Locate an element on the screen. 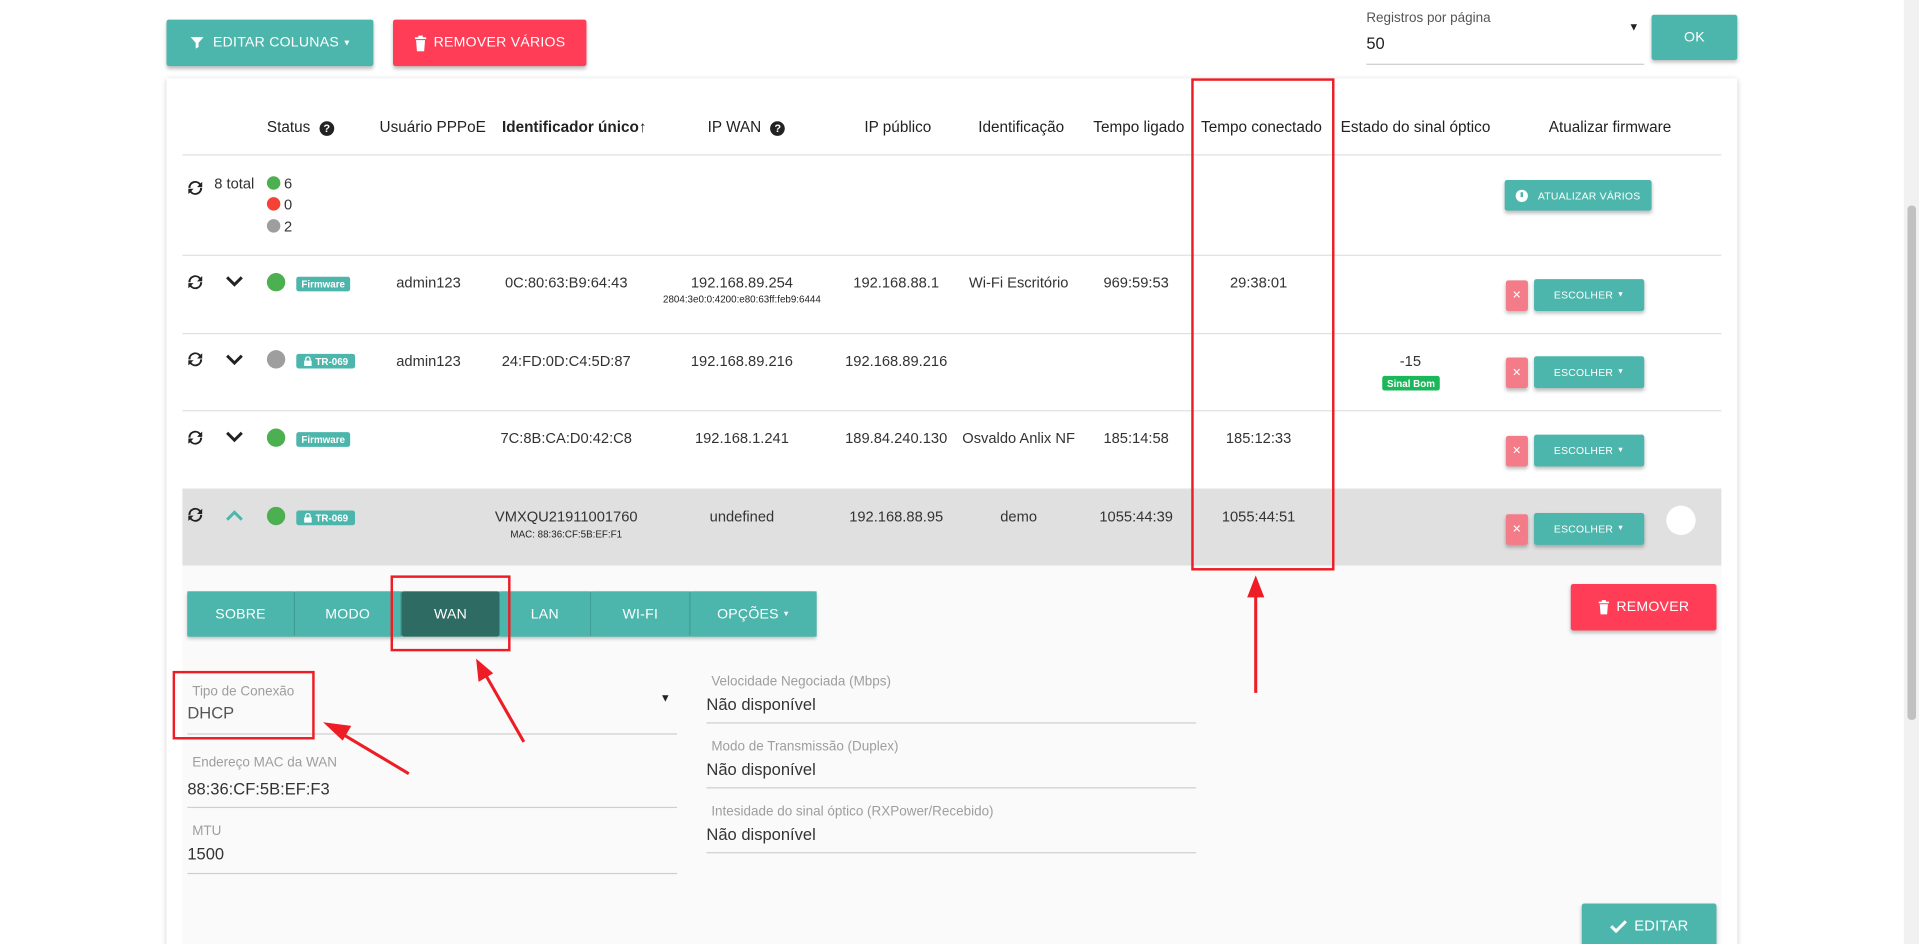  update-many-button: ATUALIZAR VÁRIOS is located at coordinates (1578, 195).